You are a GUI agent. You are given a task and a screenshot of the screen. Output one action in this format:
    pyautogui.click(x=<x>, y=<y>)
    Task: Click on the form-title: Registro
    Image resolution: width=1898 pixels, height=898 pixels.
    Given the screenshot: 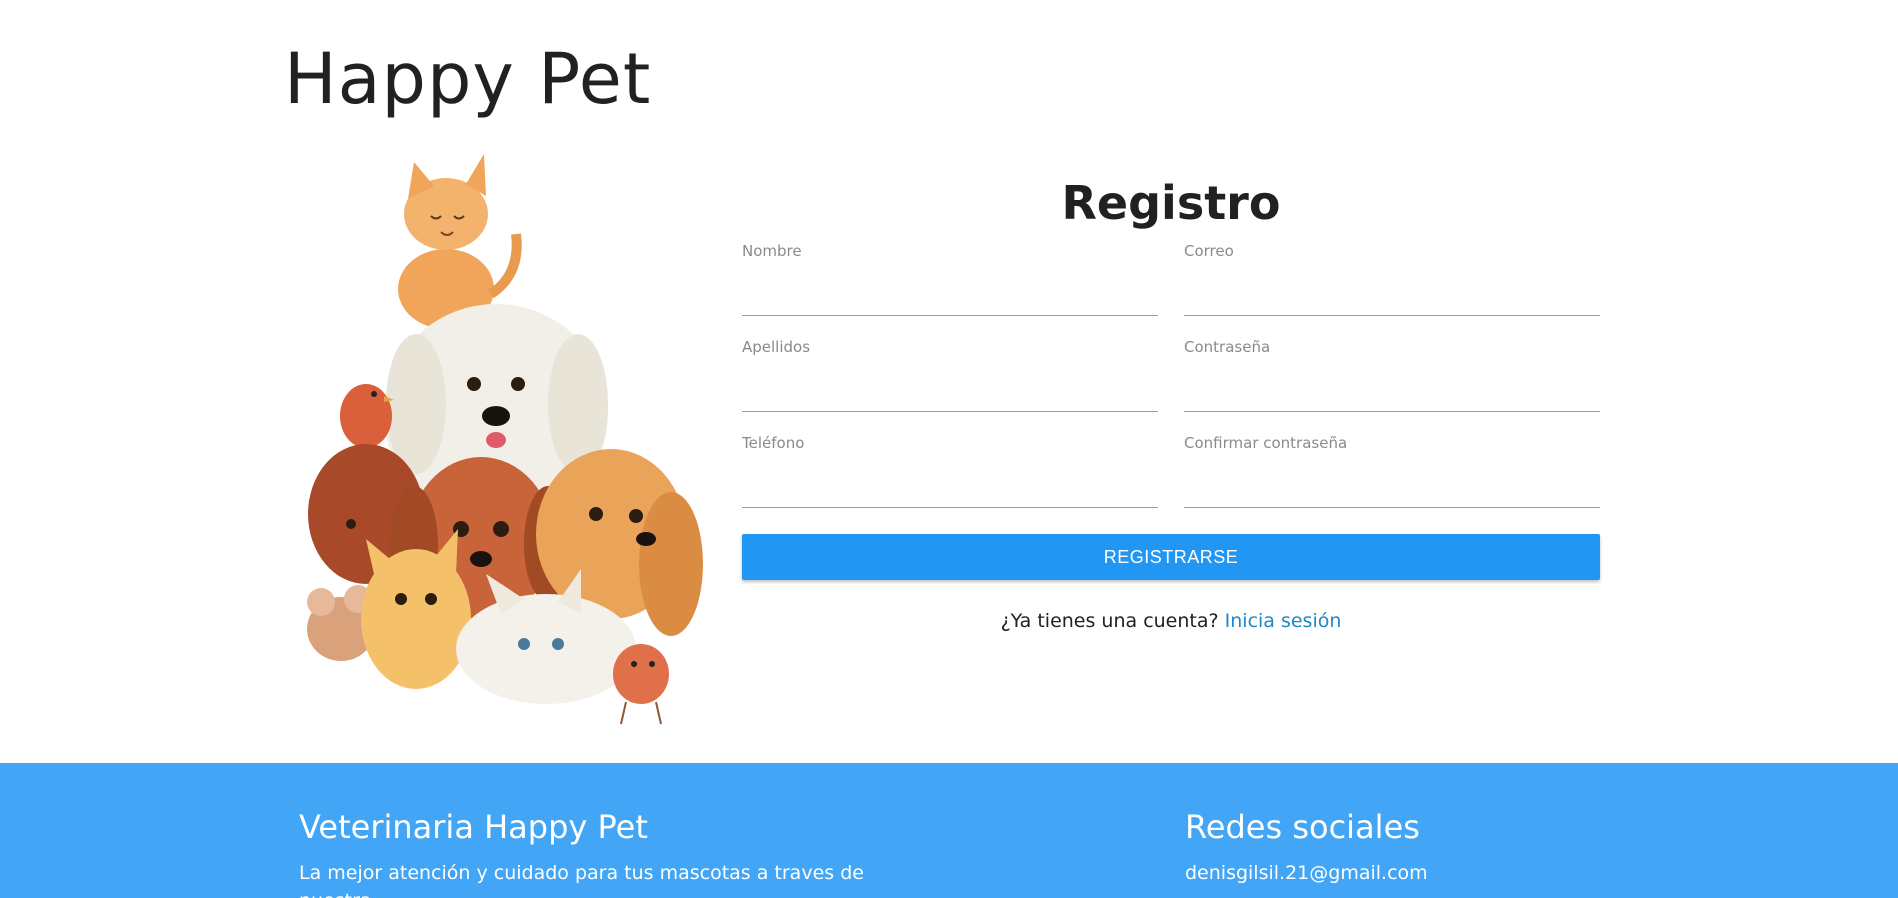 What is the action you would take?
    pyautogui.click(x=1171, y=203)
    